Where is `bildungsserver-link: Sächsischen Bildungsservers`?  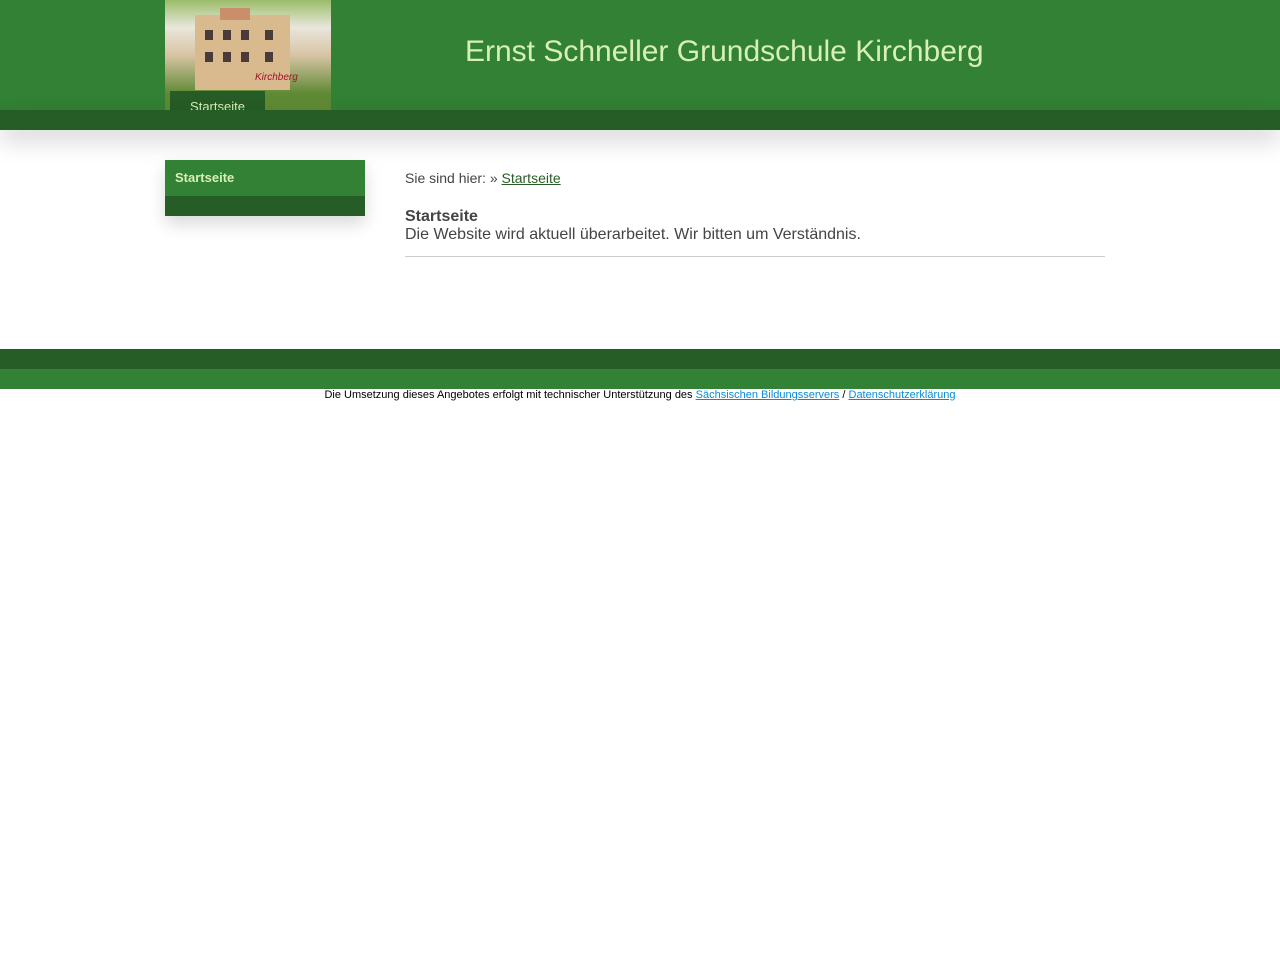 bildungsserver-link: Sächsischen Bildungsservers is located at coordinates (768, 395).